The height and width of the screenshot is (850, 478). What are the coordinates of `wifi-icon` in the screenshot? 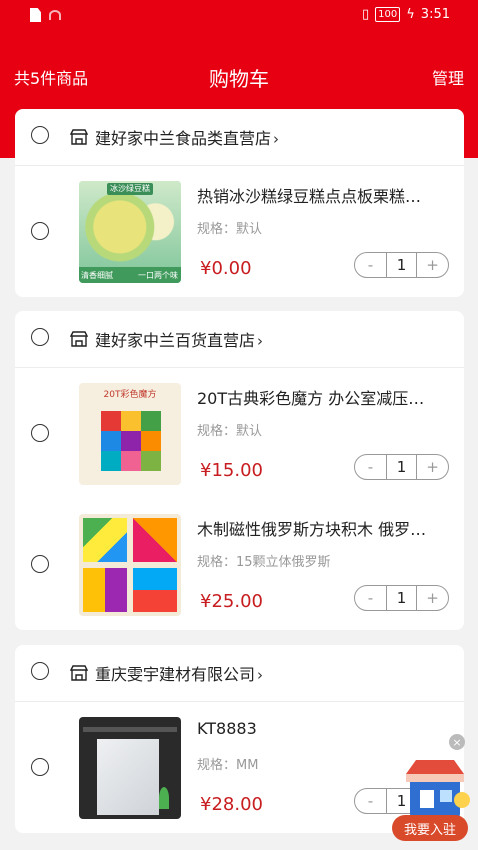 It's located at (55, 15).